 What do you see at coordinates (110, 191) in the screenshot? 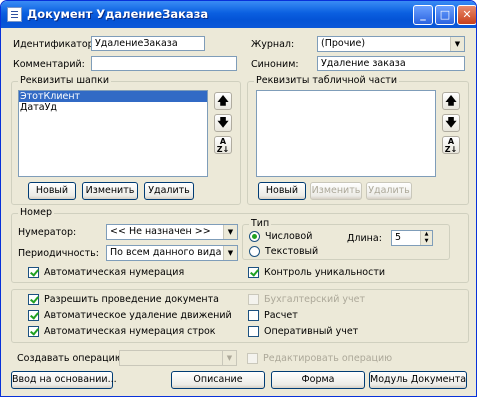
I see `header-edit-button: Изменить` at bounding box center [110, 191].